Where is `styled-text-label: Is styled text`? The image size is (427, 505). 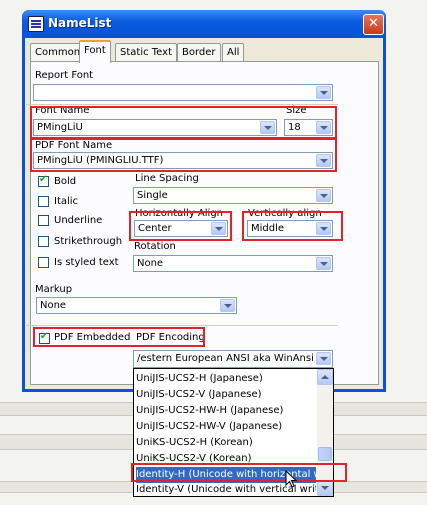
styled-text-label: Is styled text is located at coordinates (86, 262).